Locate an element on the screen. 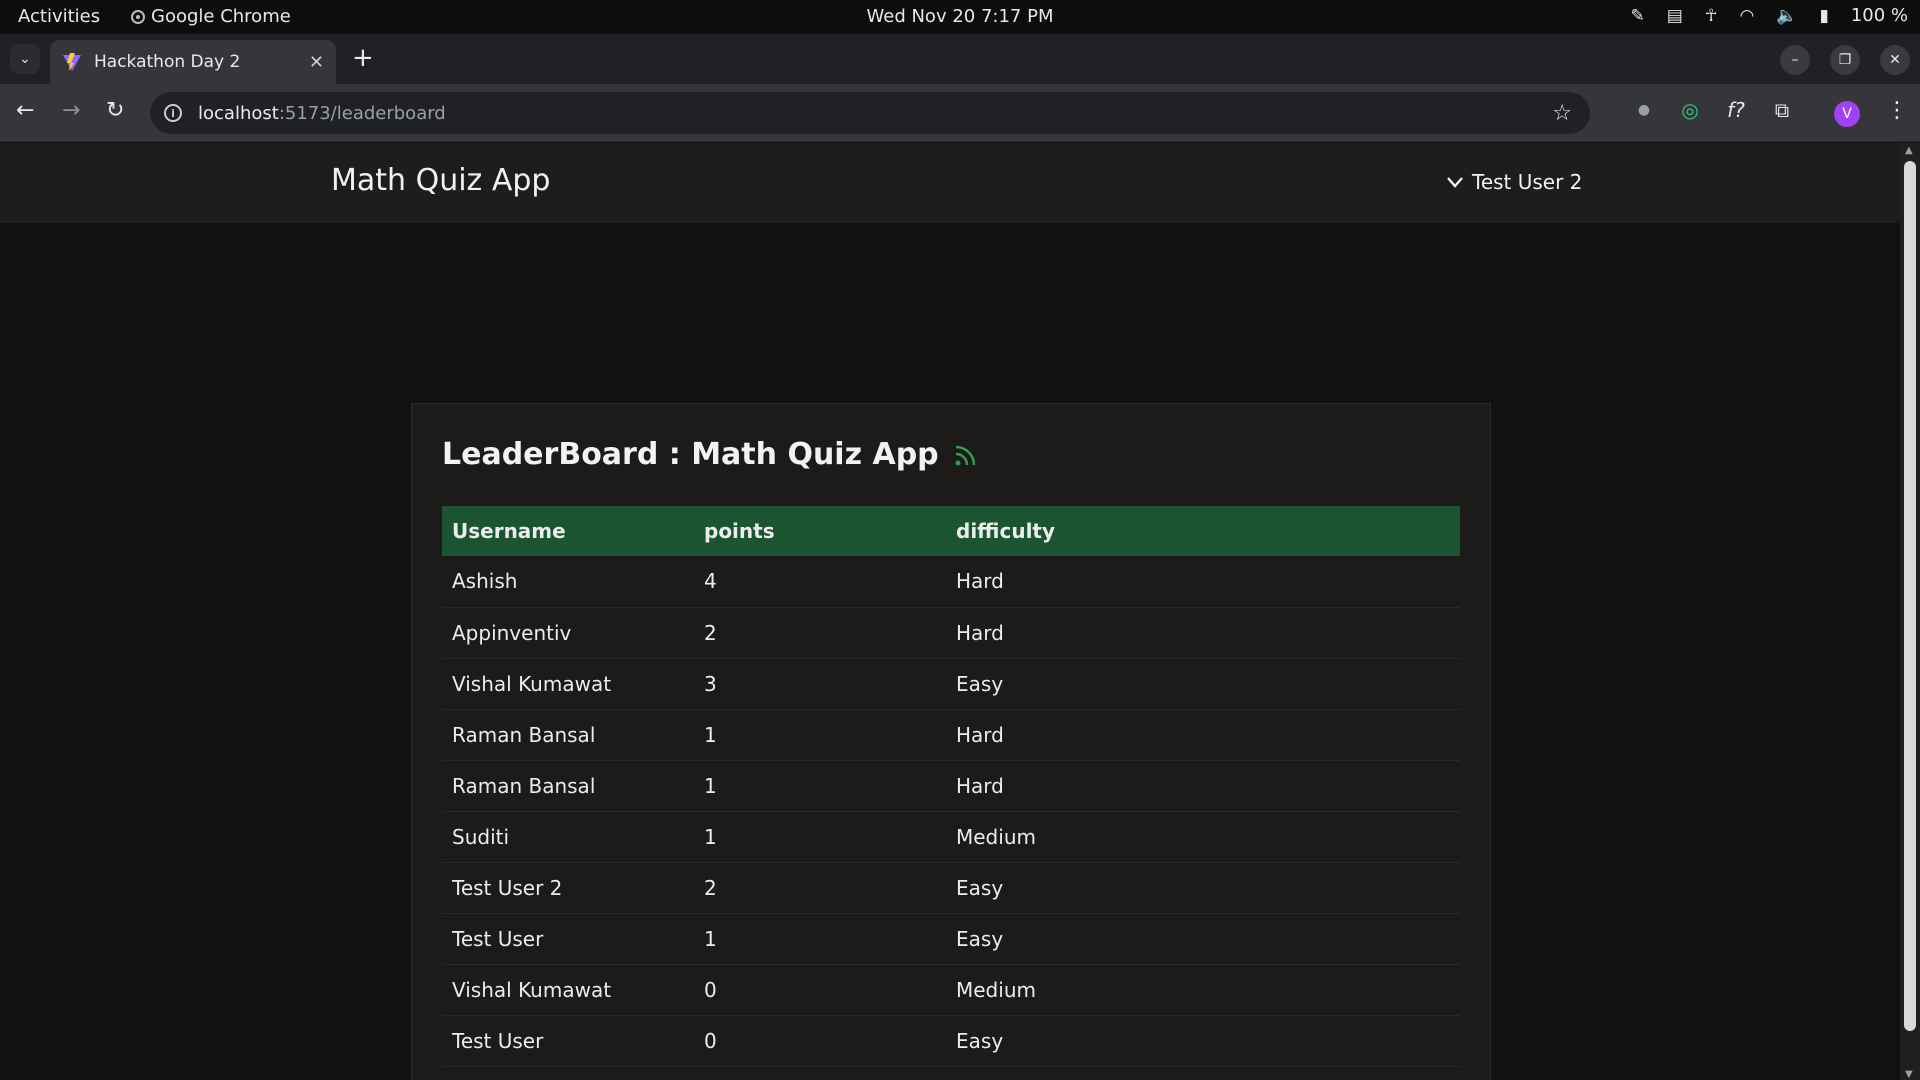 The height and width of the screenshot is (1080, 1920). app-brand: Math Quiz App is located at coordinates (440, 180).